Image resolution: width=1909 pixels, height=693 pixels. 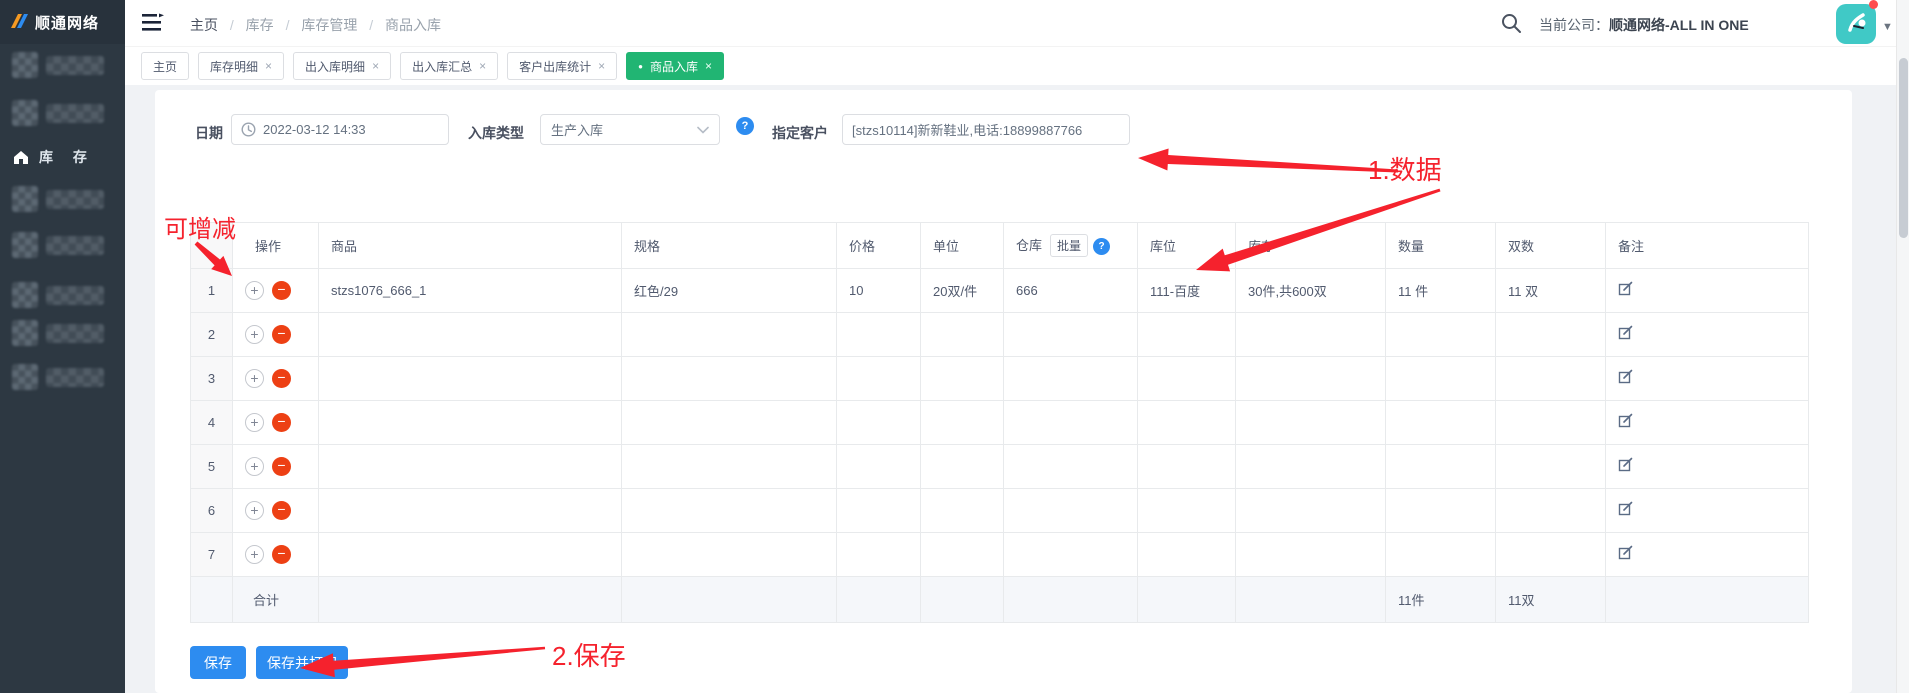 I want to click on breadcrumb-home: 主页, so click(x=204, y=25).